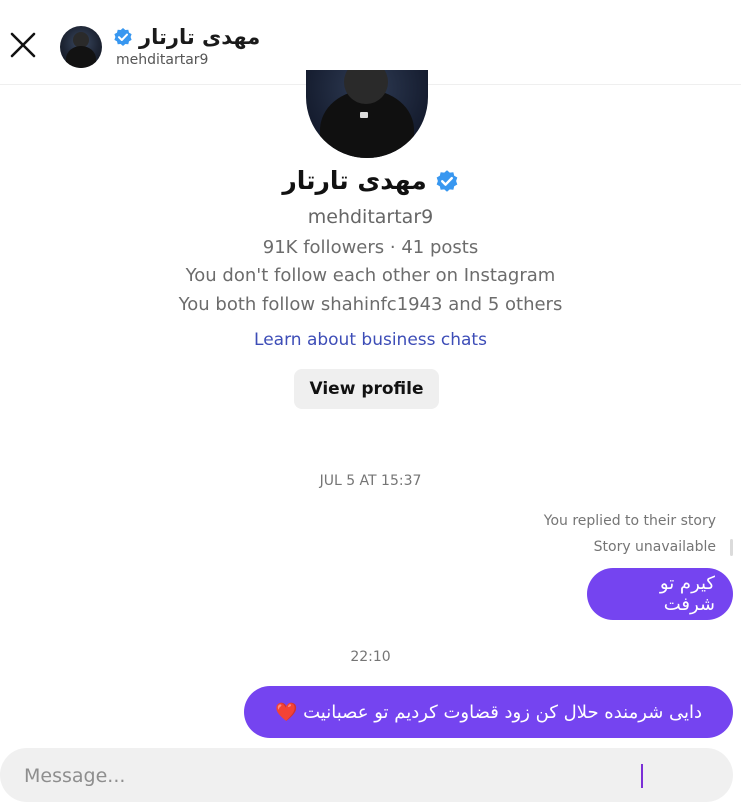 This screenshot has height=802, width=741. Describe the element at coordinates (162, 60) in the screenshot. I see `header-username: mehditartar9` at that location.